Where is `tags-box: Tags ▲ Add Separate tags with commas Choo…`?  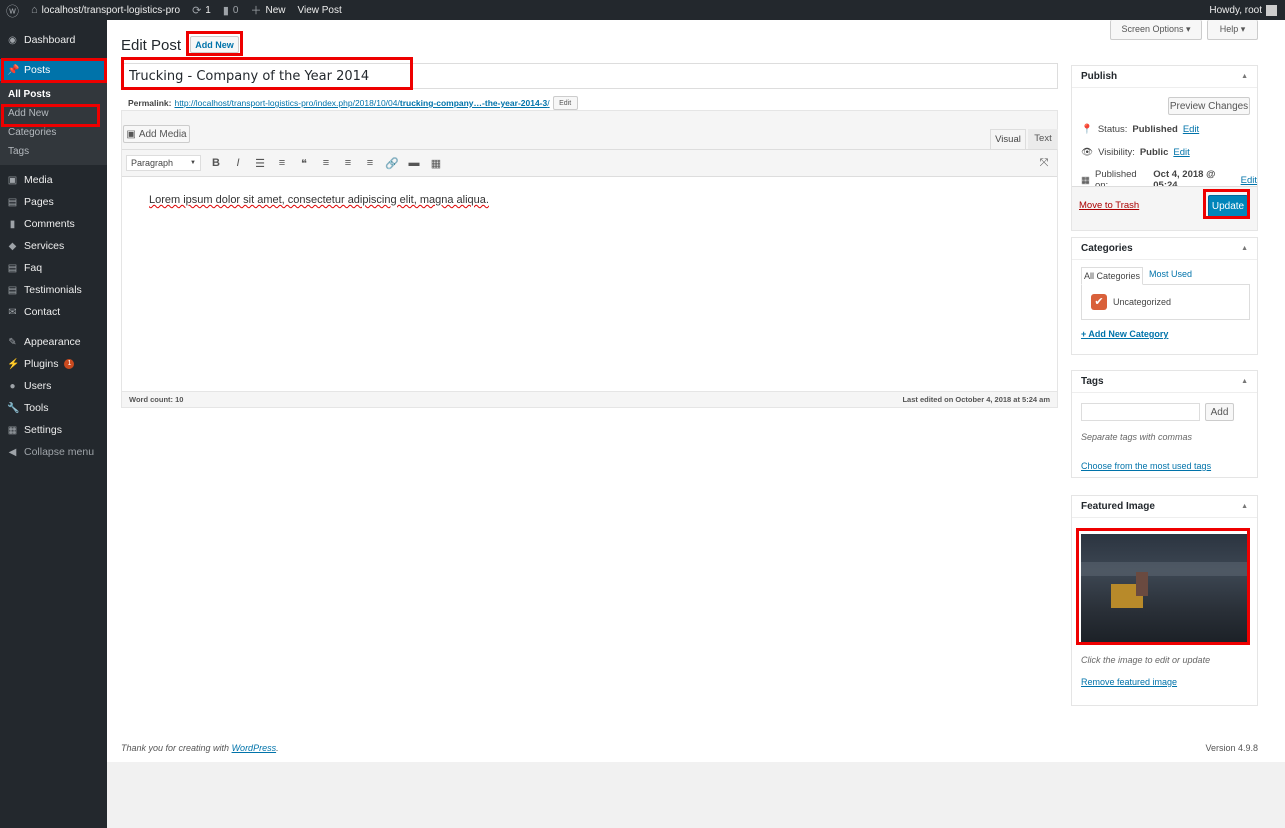 tags-box: Tags ▲ Add Separate tags with commas Choo… is located at coordinates (1164, 424).